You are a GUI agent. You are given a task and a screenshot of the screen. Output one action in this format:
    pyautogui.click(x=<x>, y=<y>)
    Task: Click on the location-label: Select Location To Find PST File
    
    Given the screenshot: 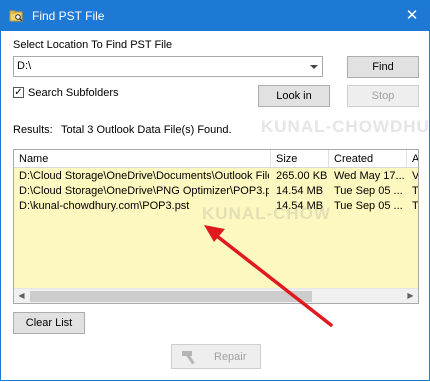 What is the action you would take?
    pyautogui.click(x=93, y=45)
    